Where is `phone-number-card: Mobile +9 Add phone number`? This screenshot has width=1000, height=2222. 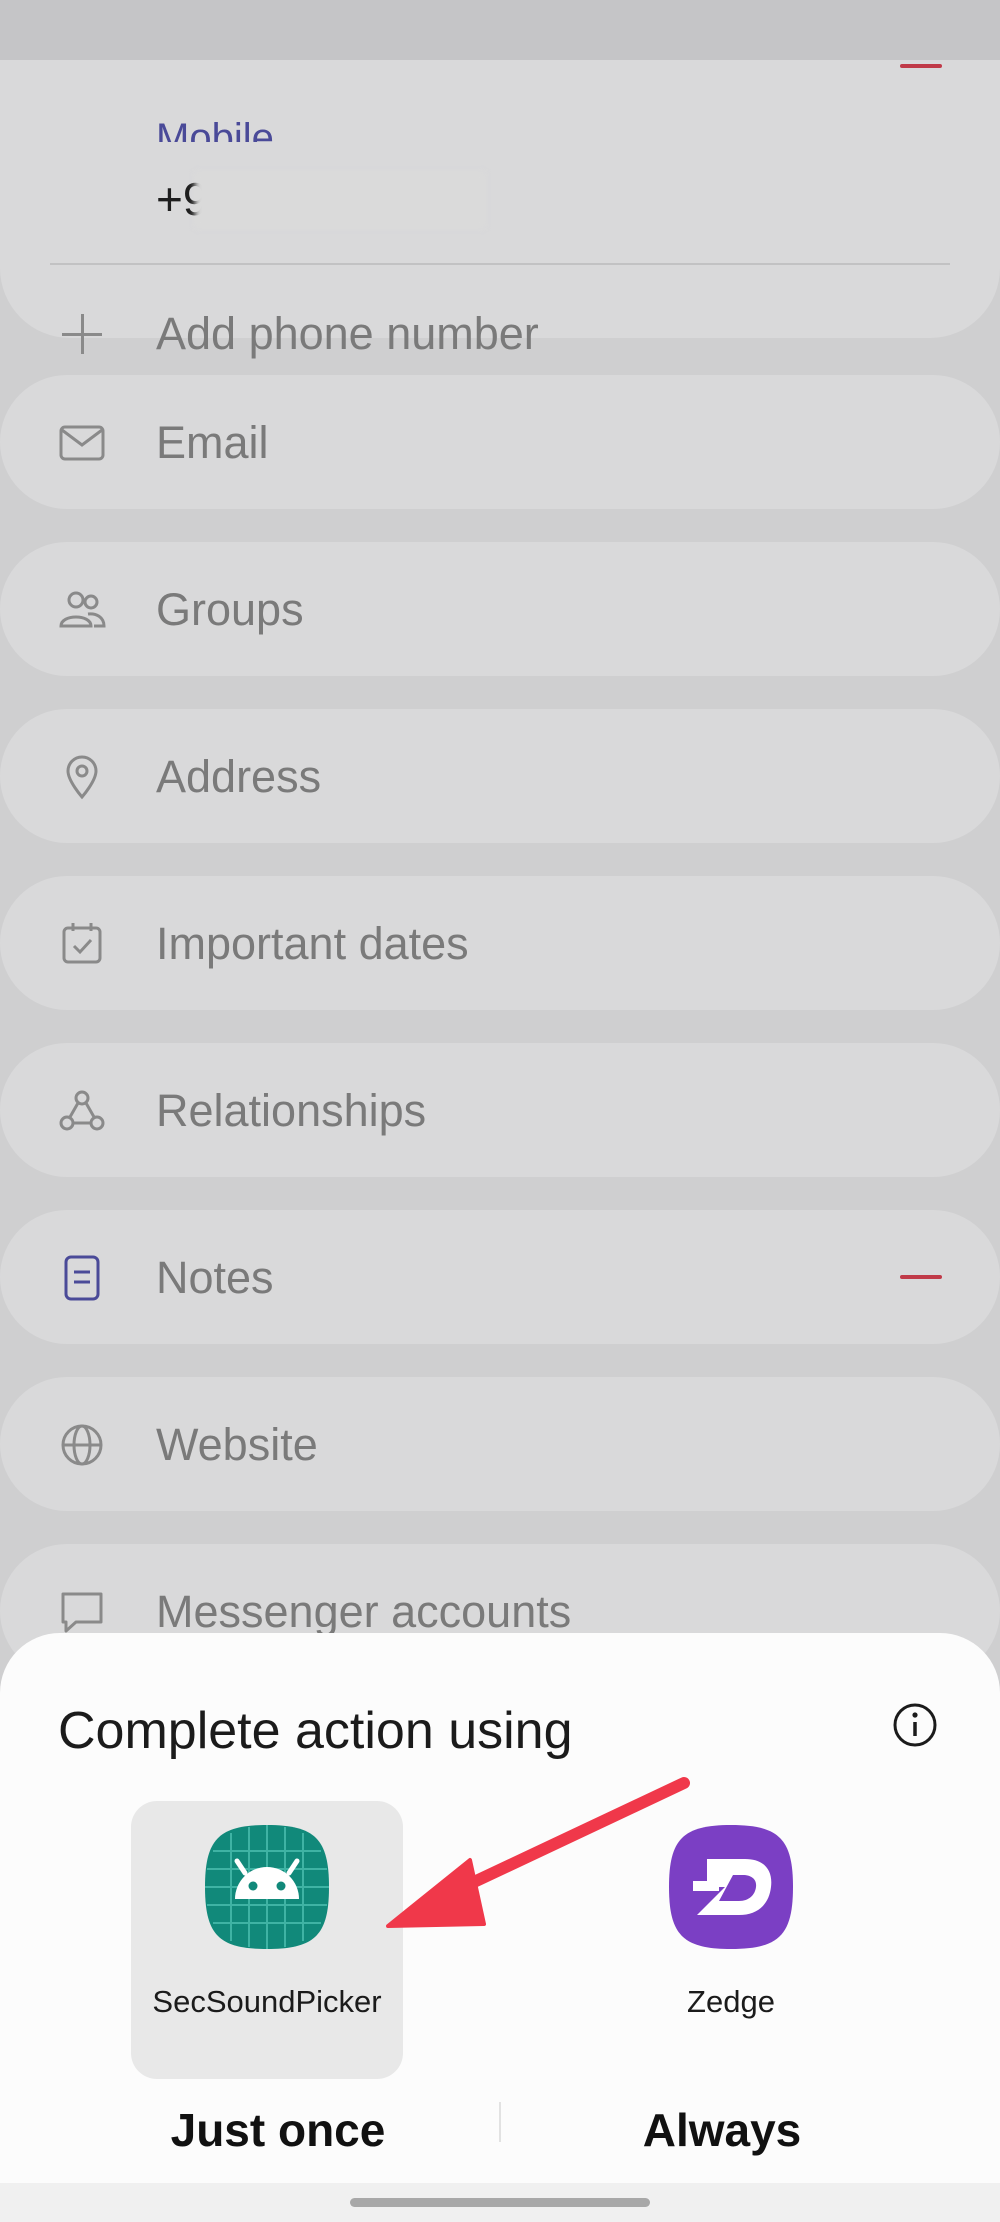
phone-number-card: Mobile +9 Add phone number is located at coordinates (500, 209).